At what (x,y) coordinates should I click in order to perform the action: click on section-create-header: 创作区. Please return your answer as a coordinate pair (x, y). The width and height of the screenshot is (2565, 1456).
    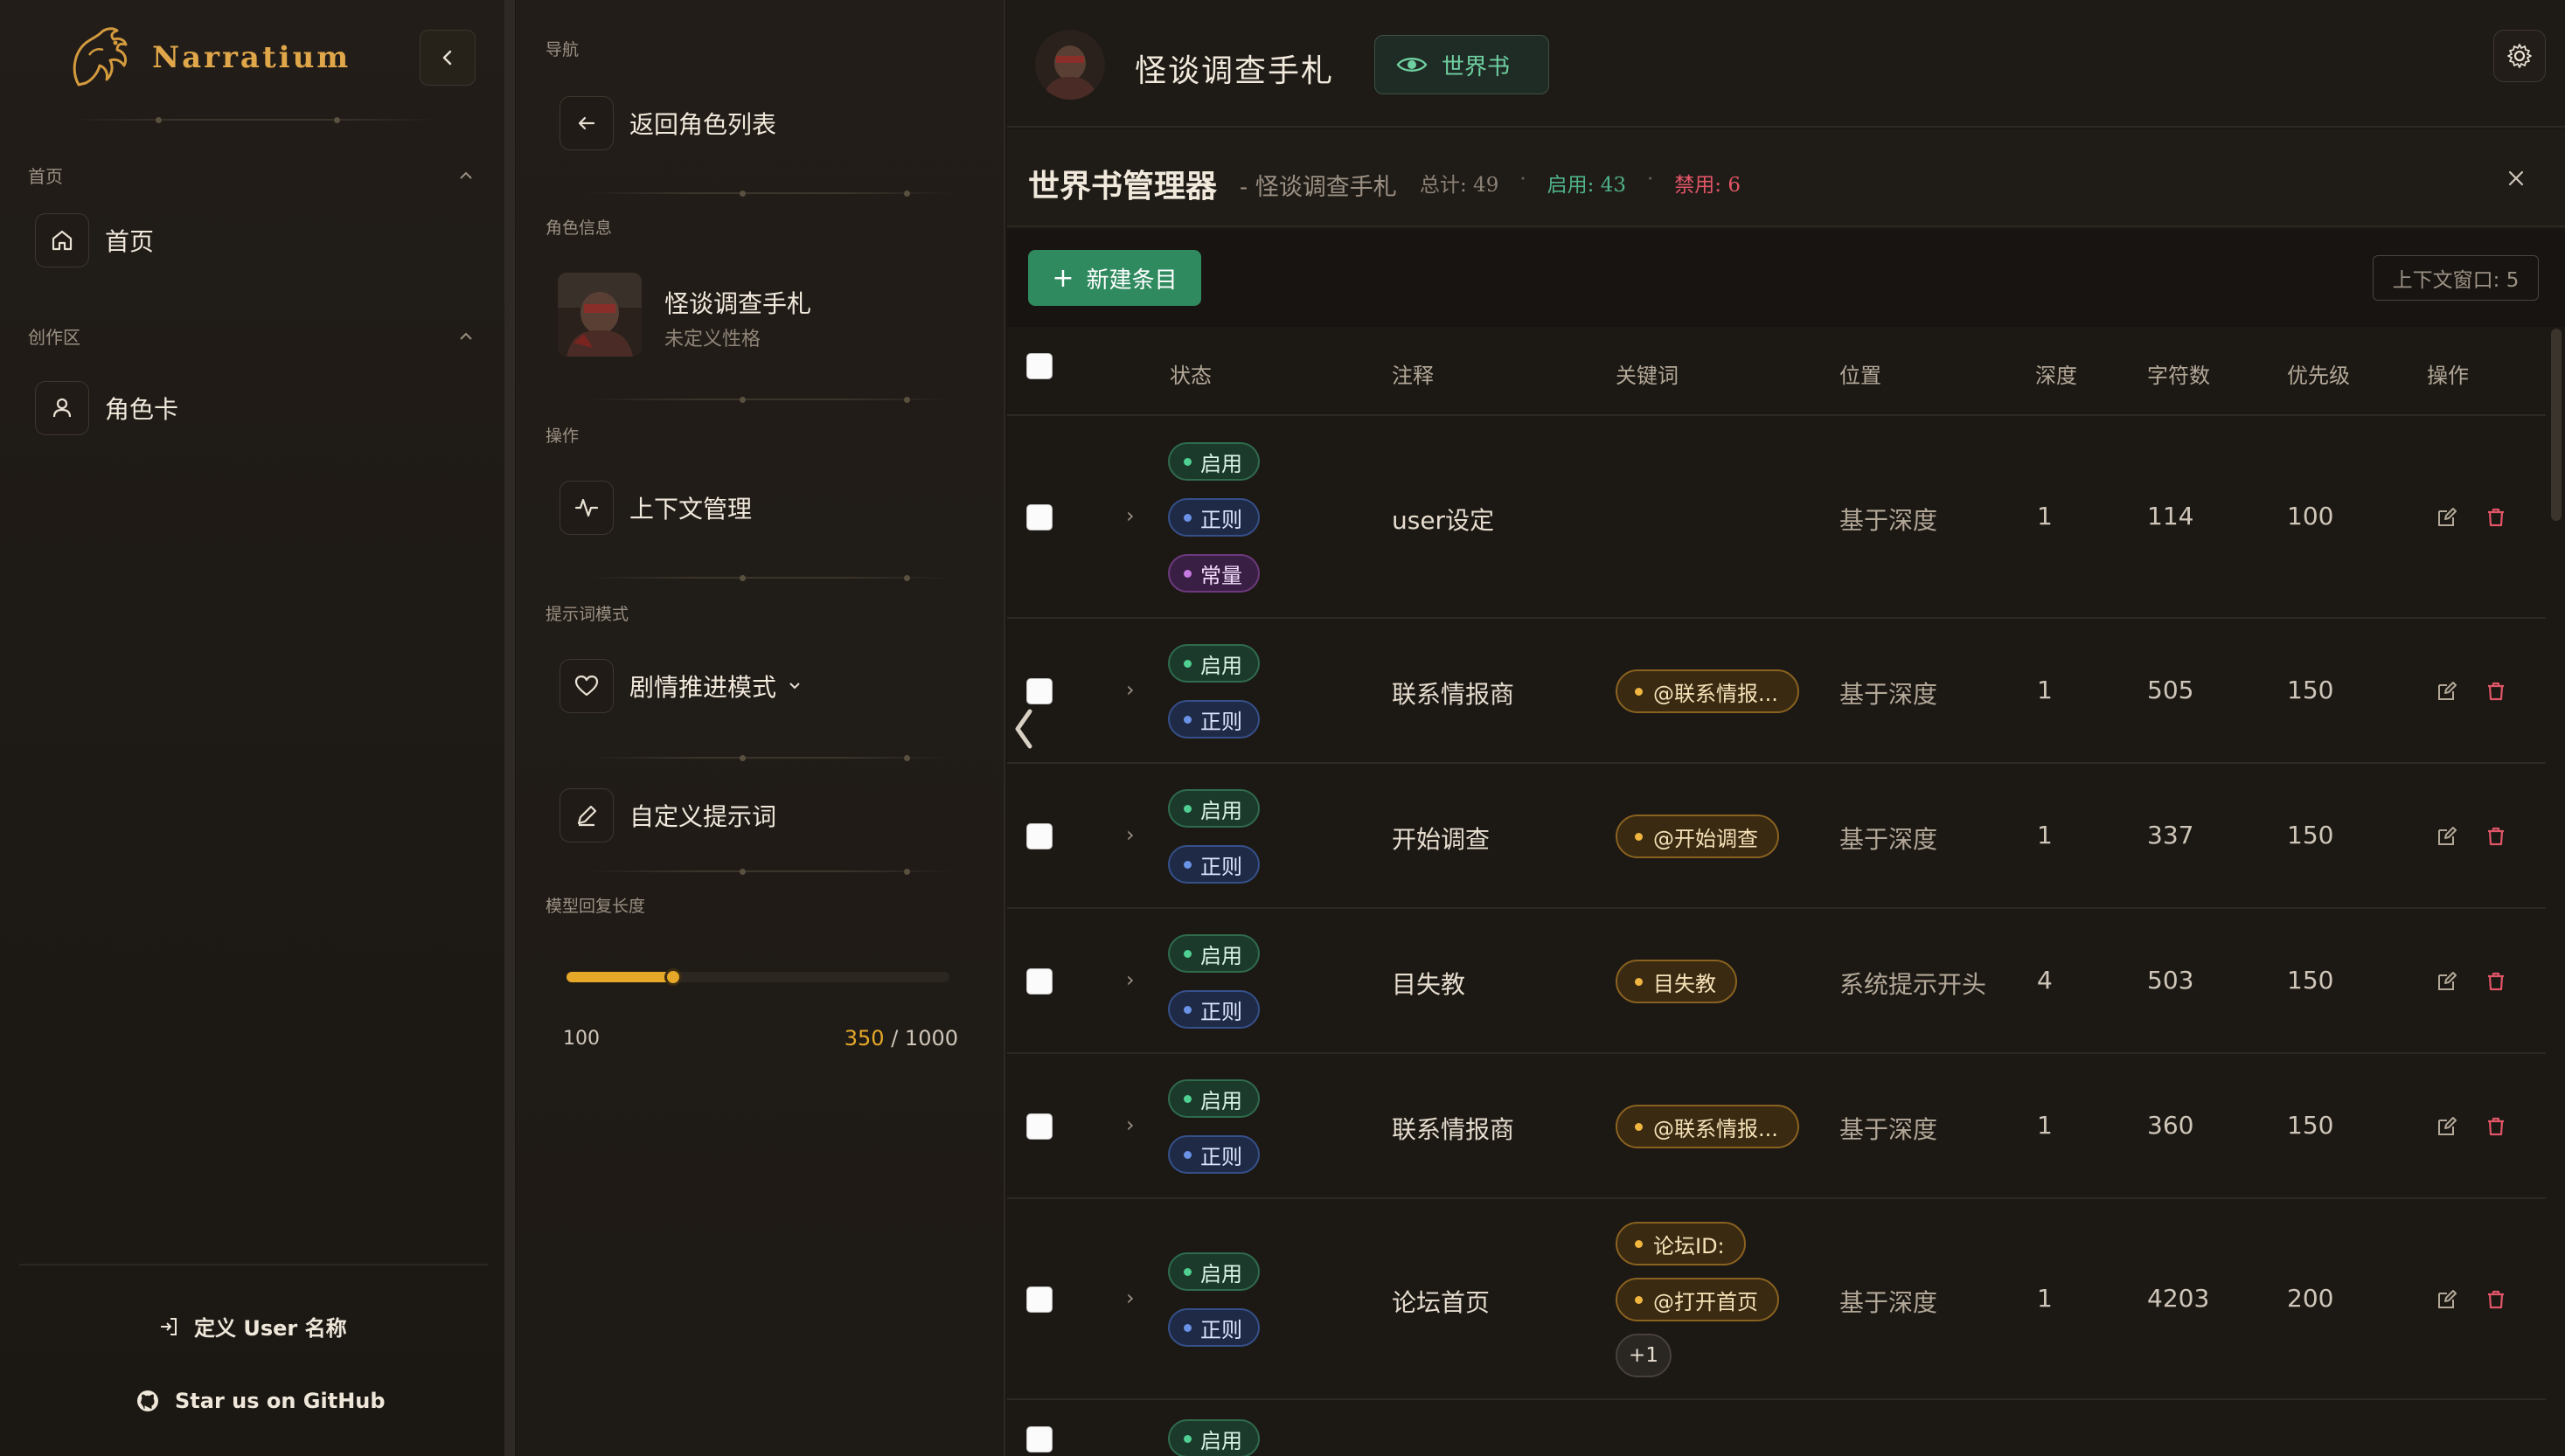
    Looking at the image, I should click on (251, 336).